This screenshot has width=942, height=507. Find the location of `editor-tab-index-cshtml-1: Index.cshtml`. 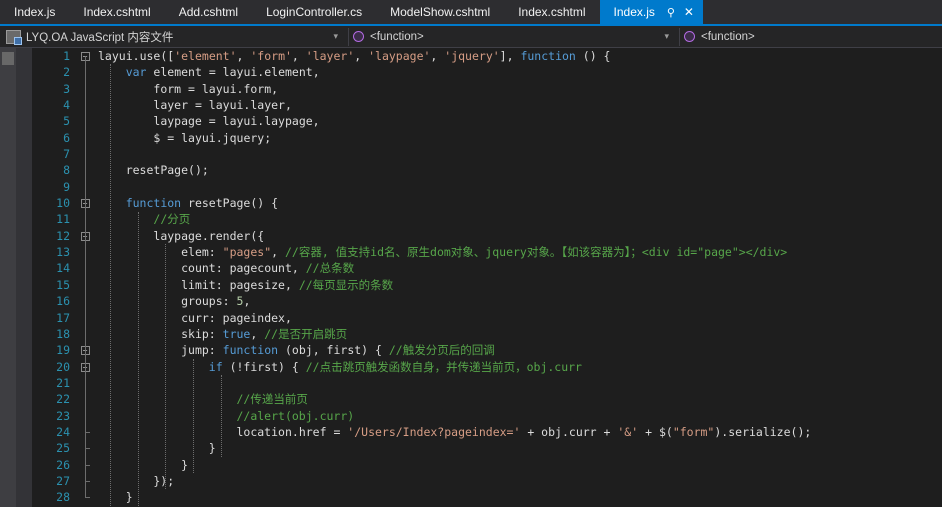

editor-tab-index-cshtml-1: Index.cshtml is located at coordinates (117, 12).